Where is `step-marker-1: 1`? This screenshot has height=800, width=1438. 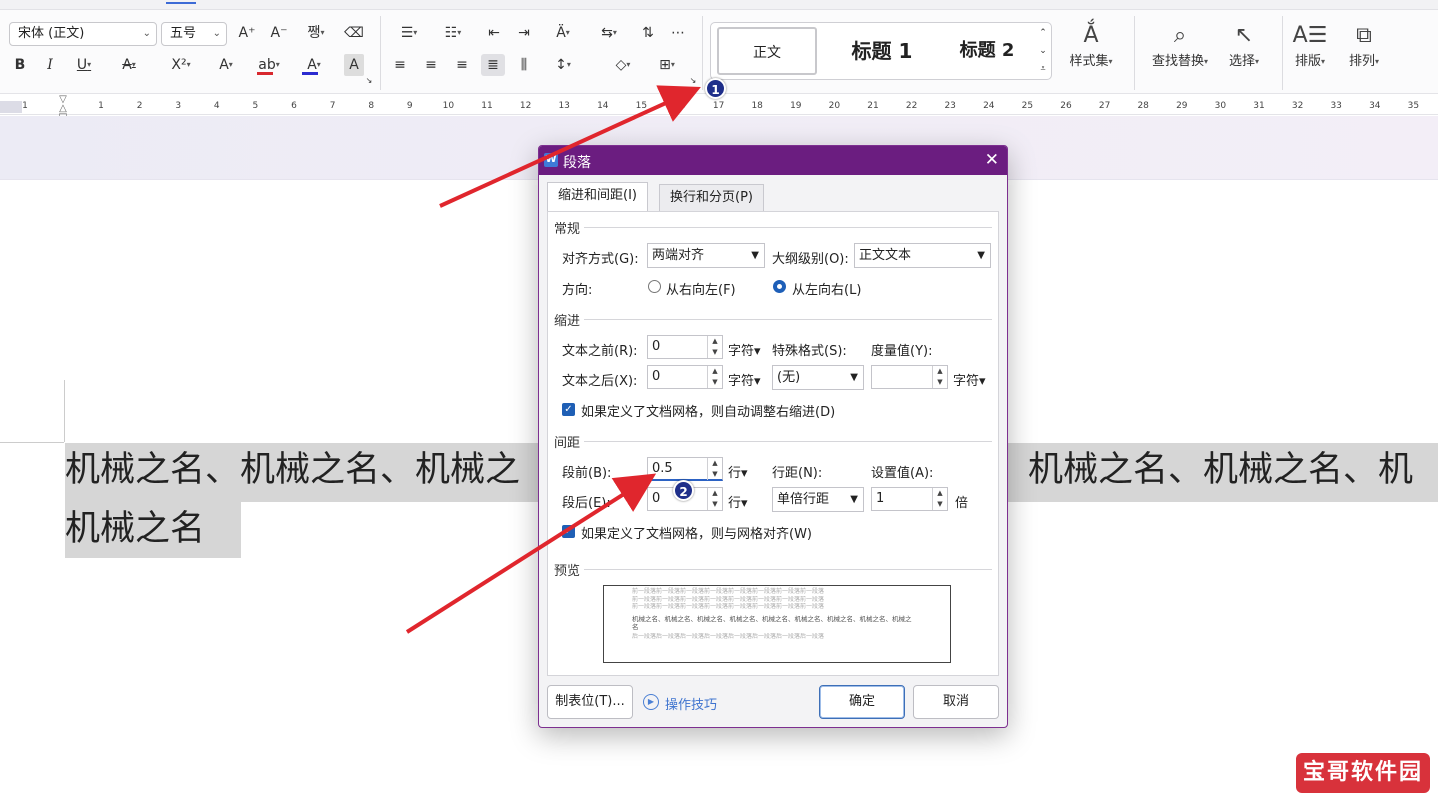
step-marker-1: 1 is located at coordinates (715, 88).